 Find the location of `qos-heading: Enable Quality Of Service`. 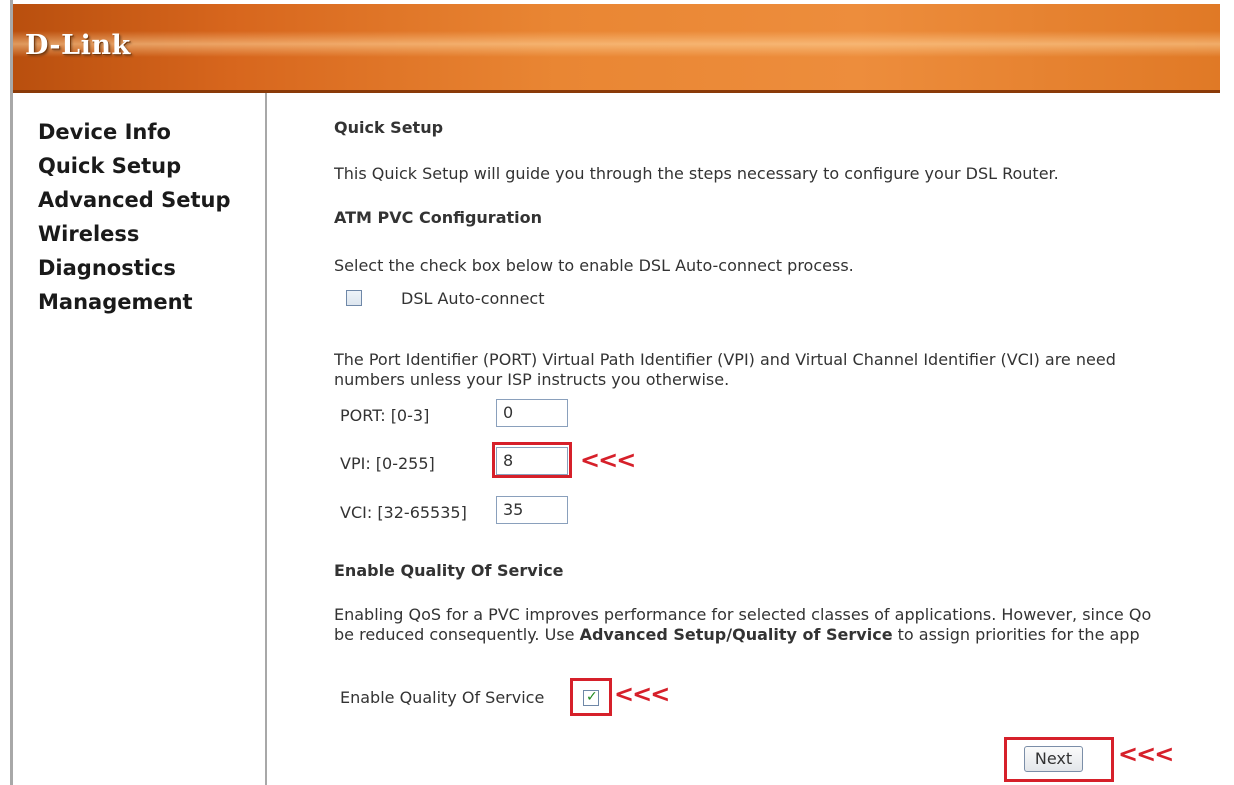

qos-heading: Enable Quality Of Service is located at coordinates (449, 570).